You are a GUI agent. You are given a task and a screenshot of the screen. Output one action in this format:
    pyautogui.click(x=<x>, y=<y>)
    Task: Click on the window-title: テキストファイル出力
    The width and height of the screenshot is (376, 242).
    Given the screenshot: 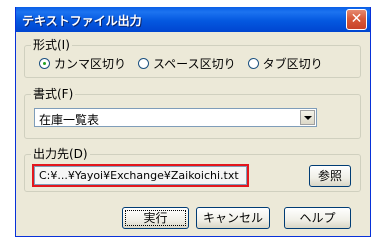 What is the action you would take?
    pyautogui.click(x=82, y=21)
    